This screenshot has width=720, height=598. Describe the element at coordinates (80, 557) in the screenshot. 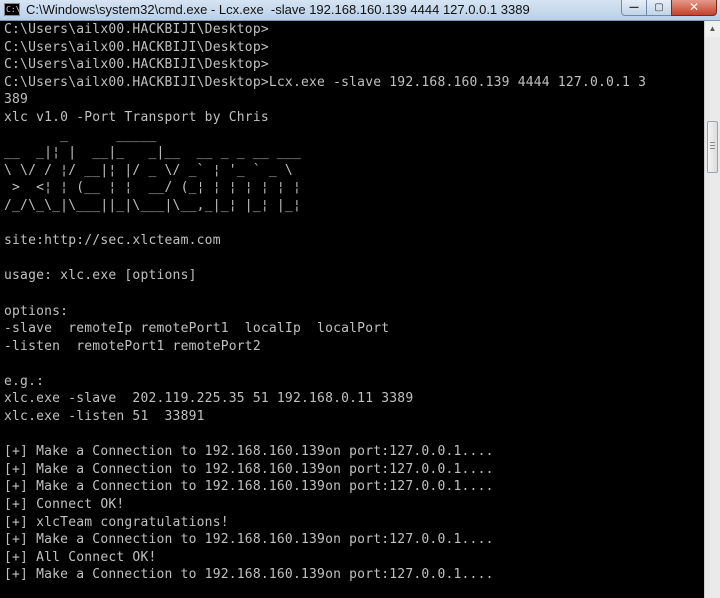

I see `console-line: [+] All Connect OK!` at that location.